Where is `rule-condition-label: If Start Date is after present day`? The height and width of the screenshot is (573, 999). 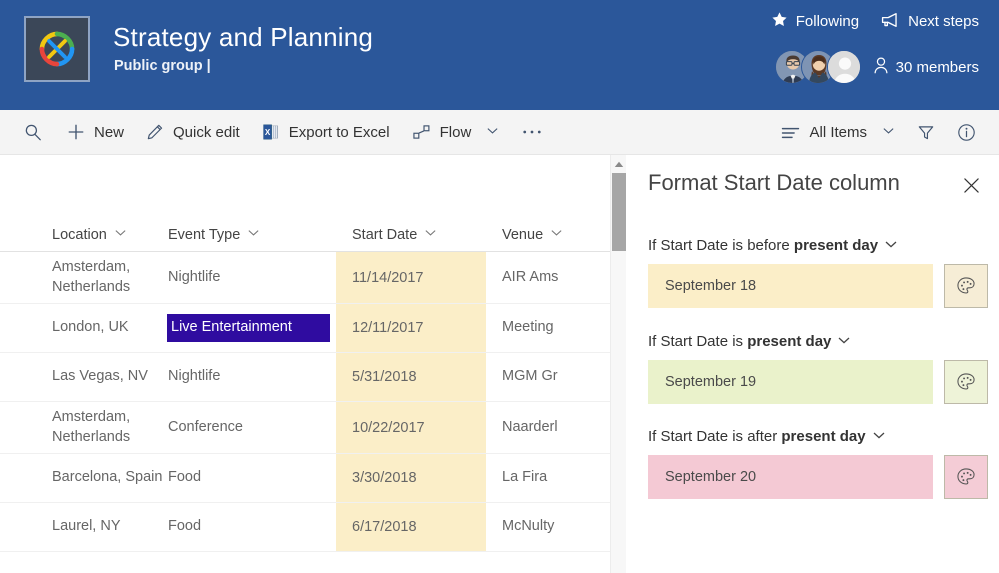 rule-condition-label: If Start Date is after present day is located at coordinates (818, 437).